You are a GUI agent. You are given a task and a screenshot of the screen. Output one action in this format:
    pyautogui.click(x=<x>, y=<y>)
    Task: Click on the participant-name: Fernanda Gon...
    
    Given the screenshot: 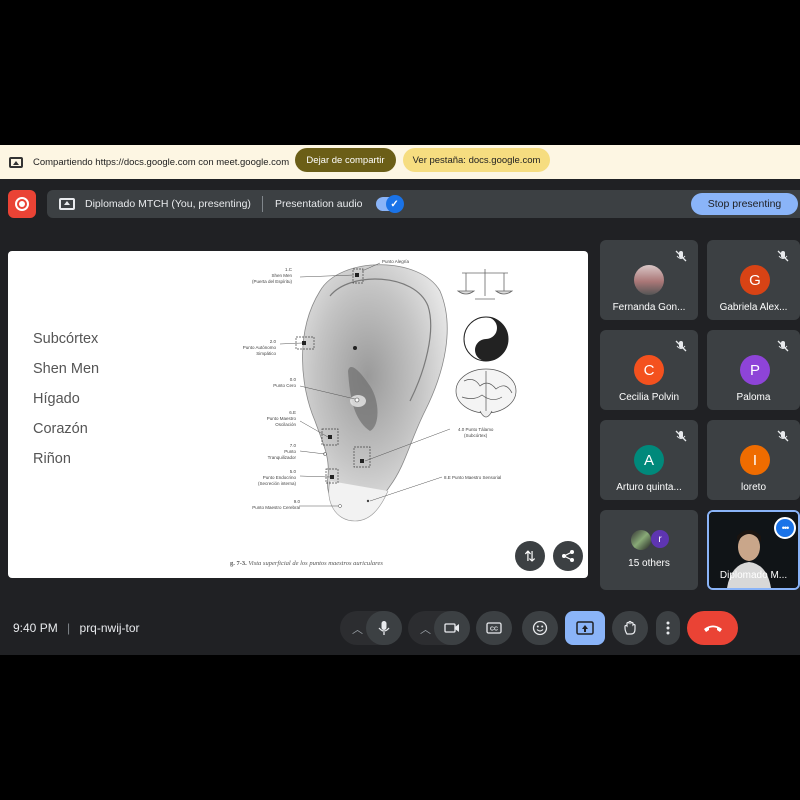 What is the action you would take?
    pyautogui.click(x=649, y=307)
    